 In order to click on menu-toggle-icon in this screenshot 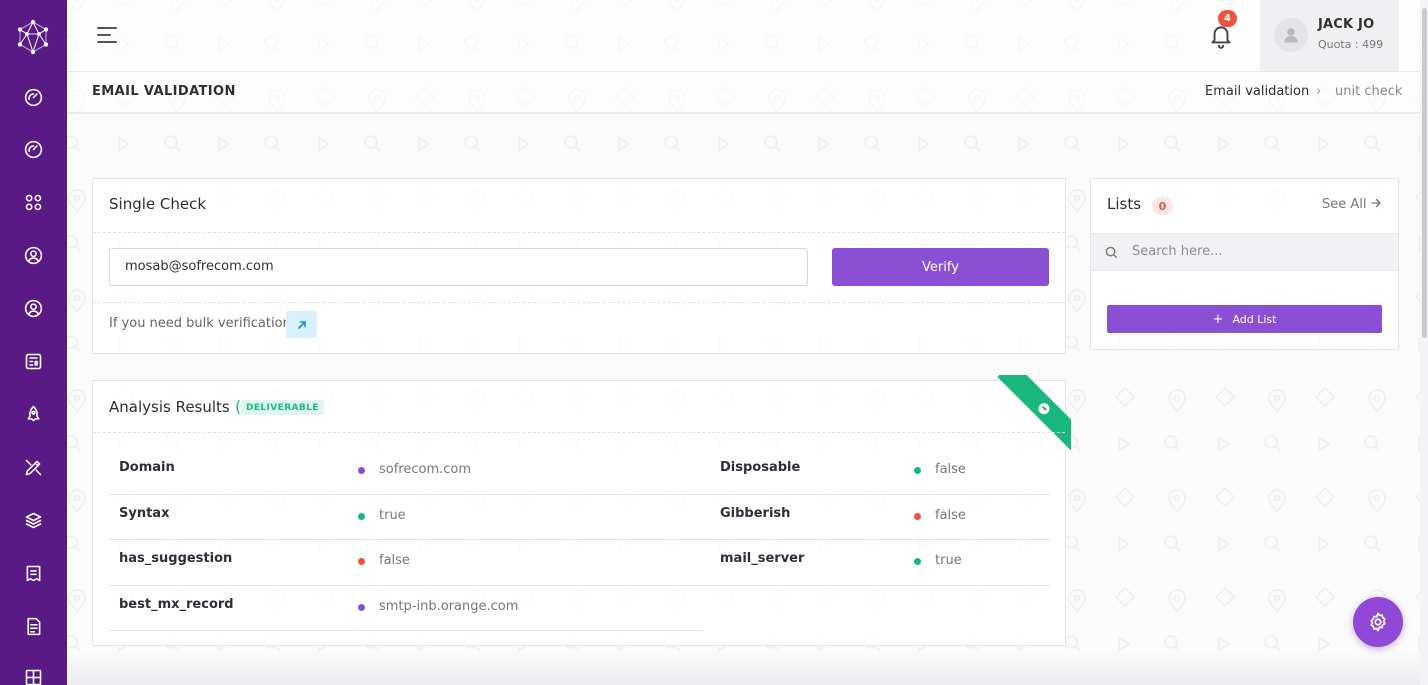, I will do `click(107, 35)`.